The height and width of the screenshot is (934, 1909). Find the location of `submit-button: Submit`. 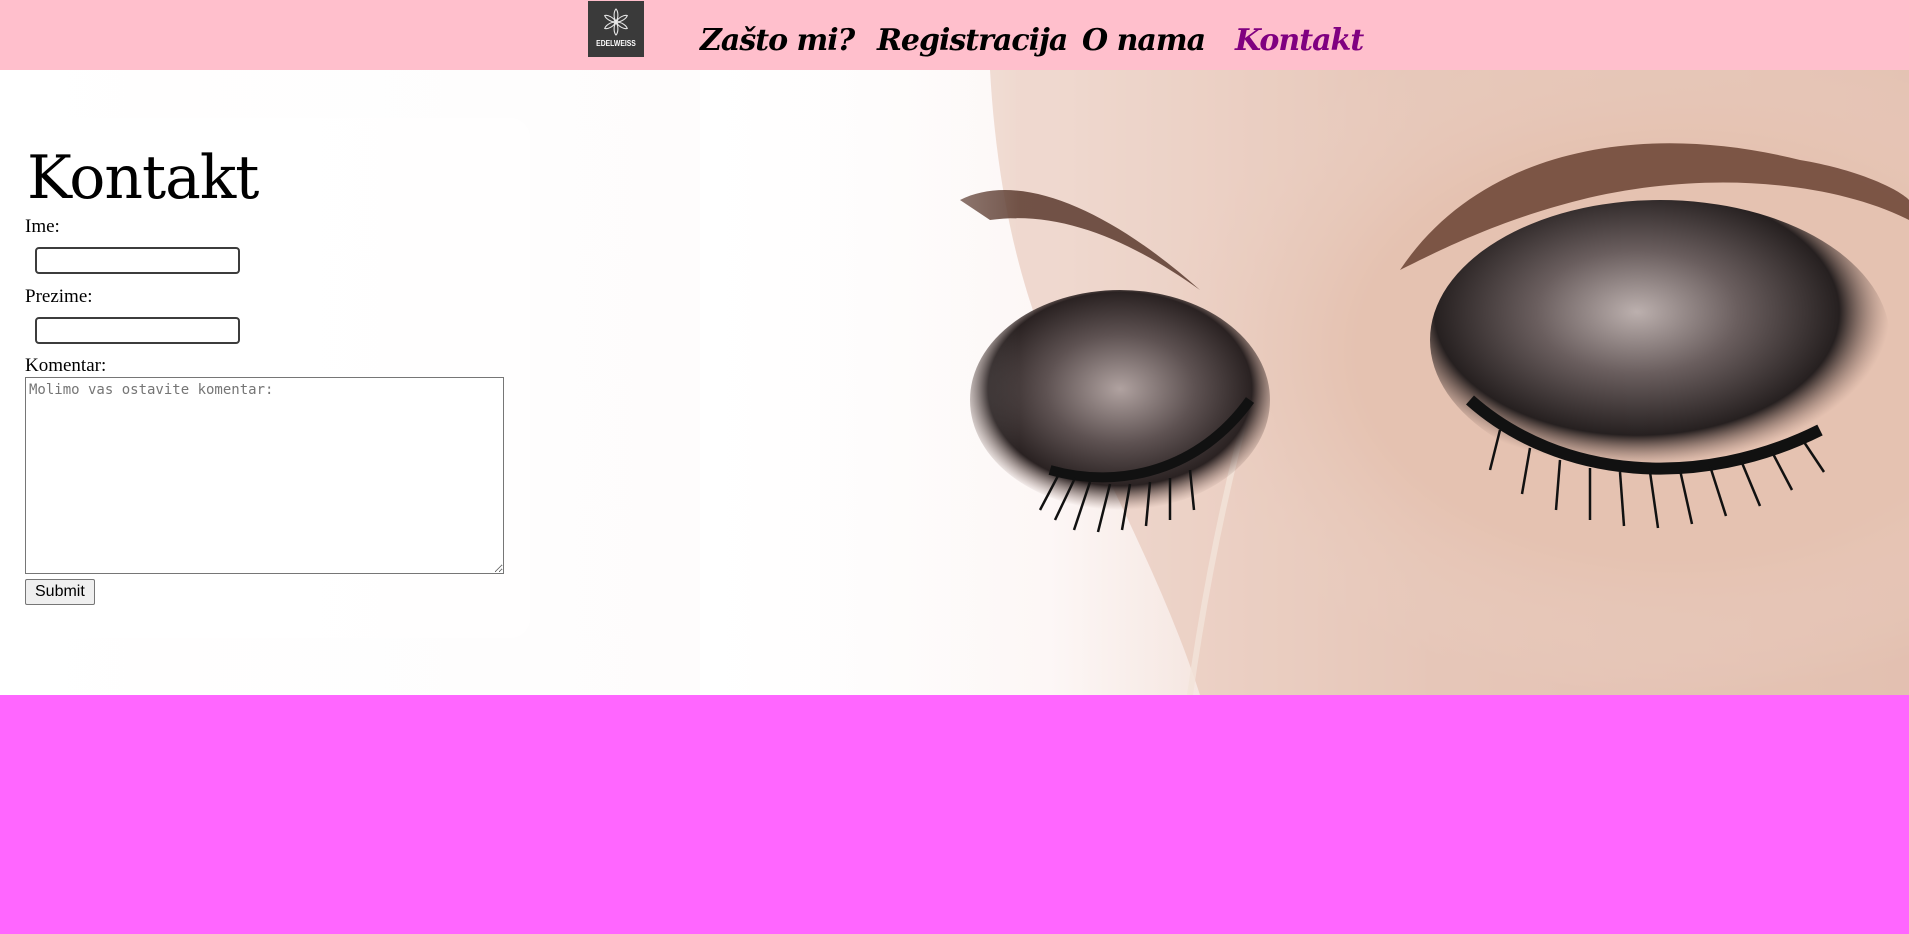

submit-button: Submit is located at coordinates (60, 592).